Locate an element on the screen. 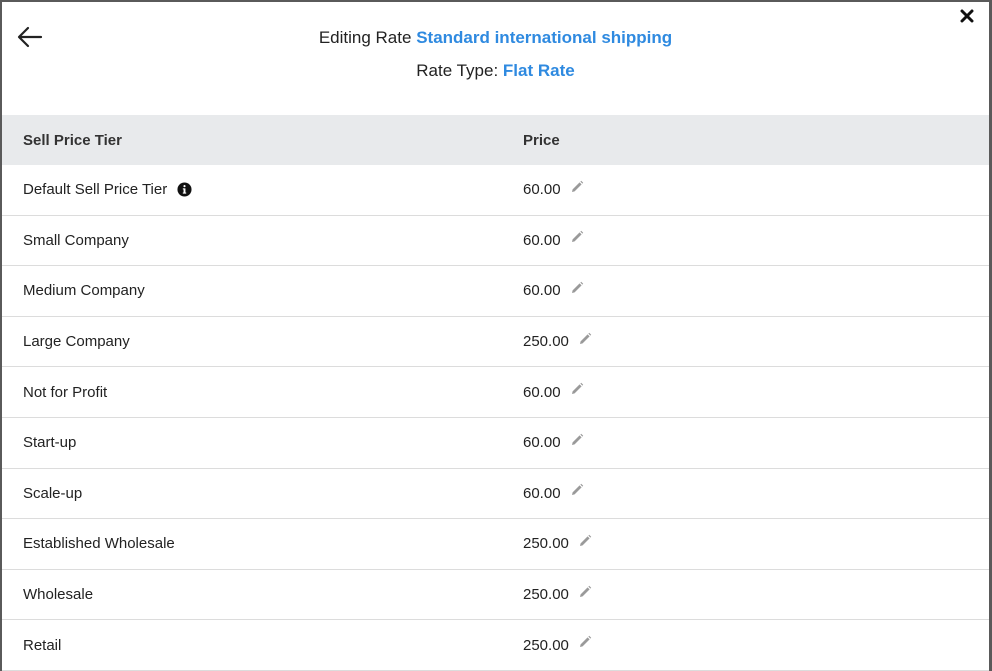  table-row-10: Retail 250.00 is located at coordinates (495, 645).